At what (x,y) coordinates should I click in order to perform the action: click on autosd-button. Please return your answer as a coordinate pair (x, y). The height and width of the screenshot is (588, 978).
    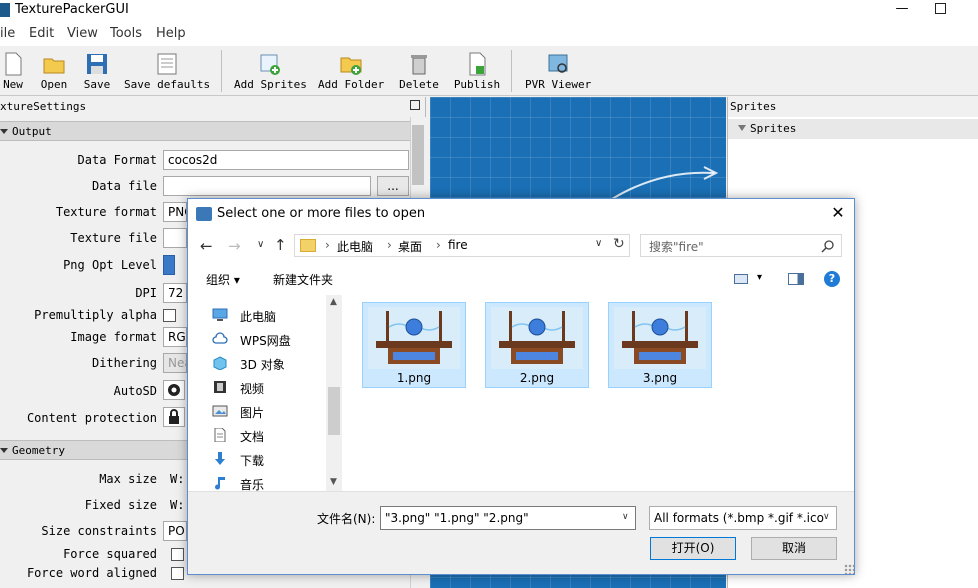
    Looking at the image, I should click on (174, 390).